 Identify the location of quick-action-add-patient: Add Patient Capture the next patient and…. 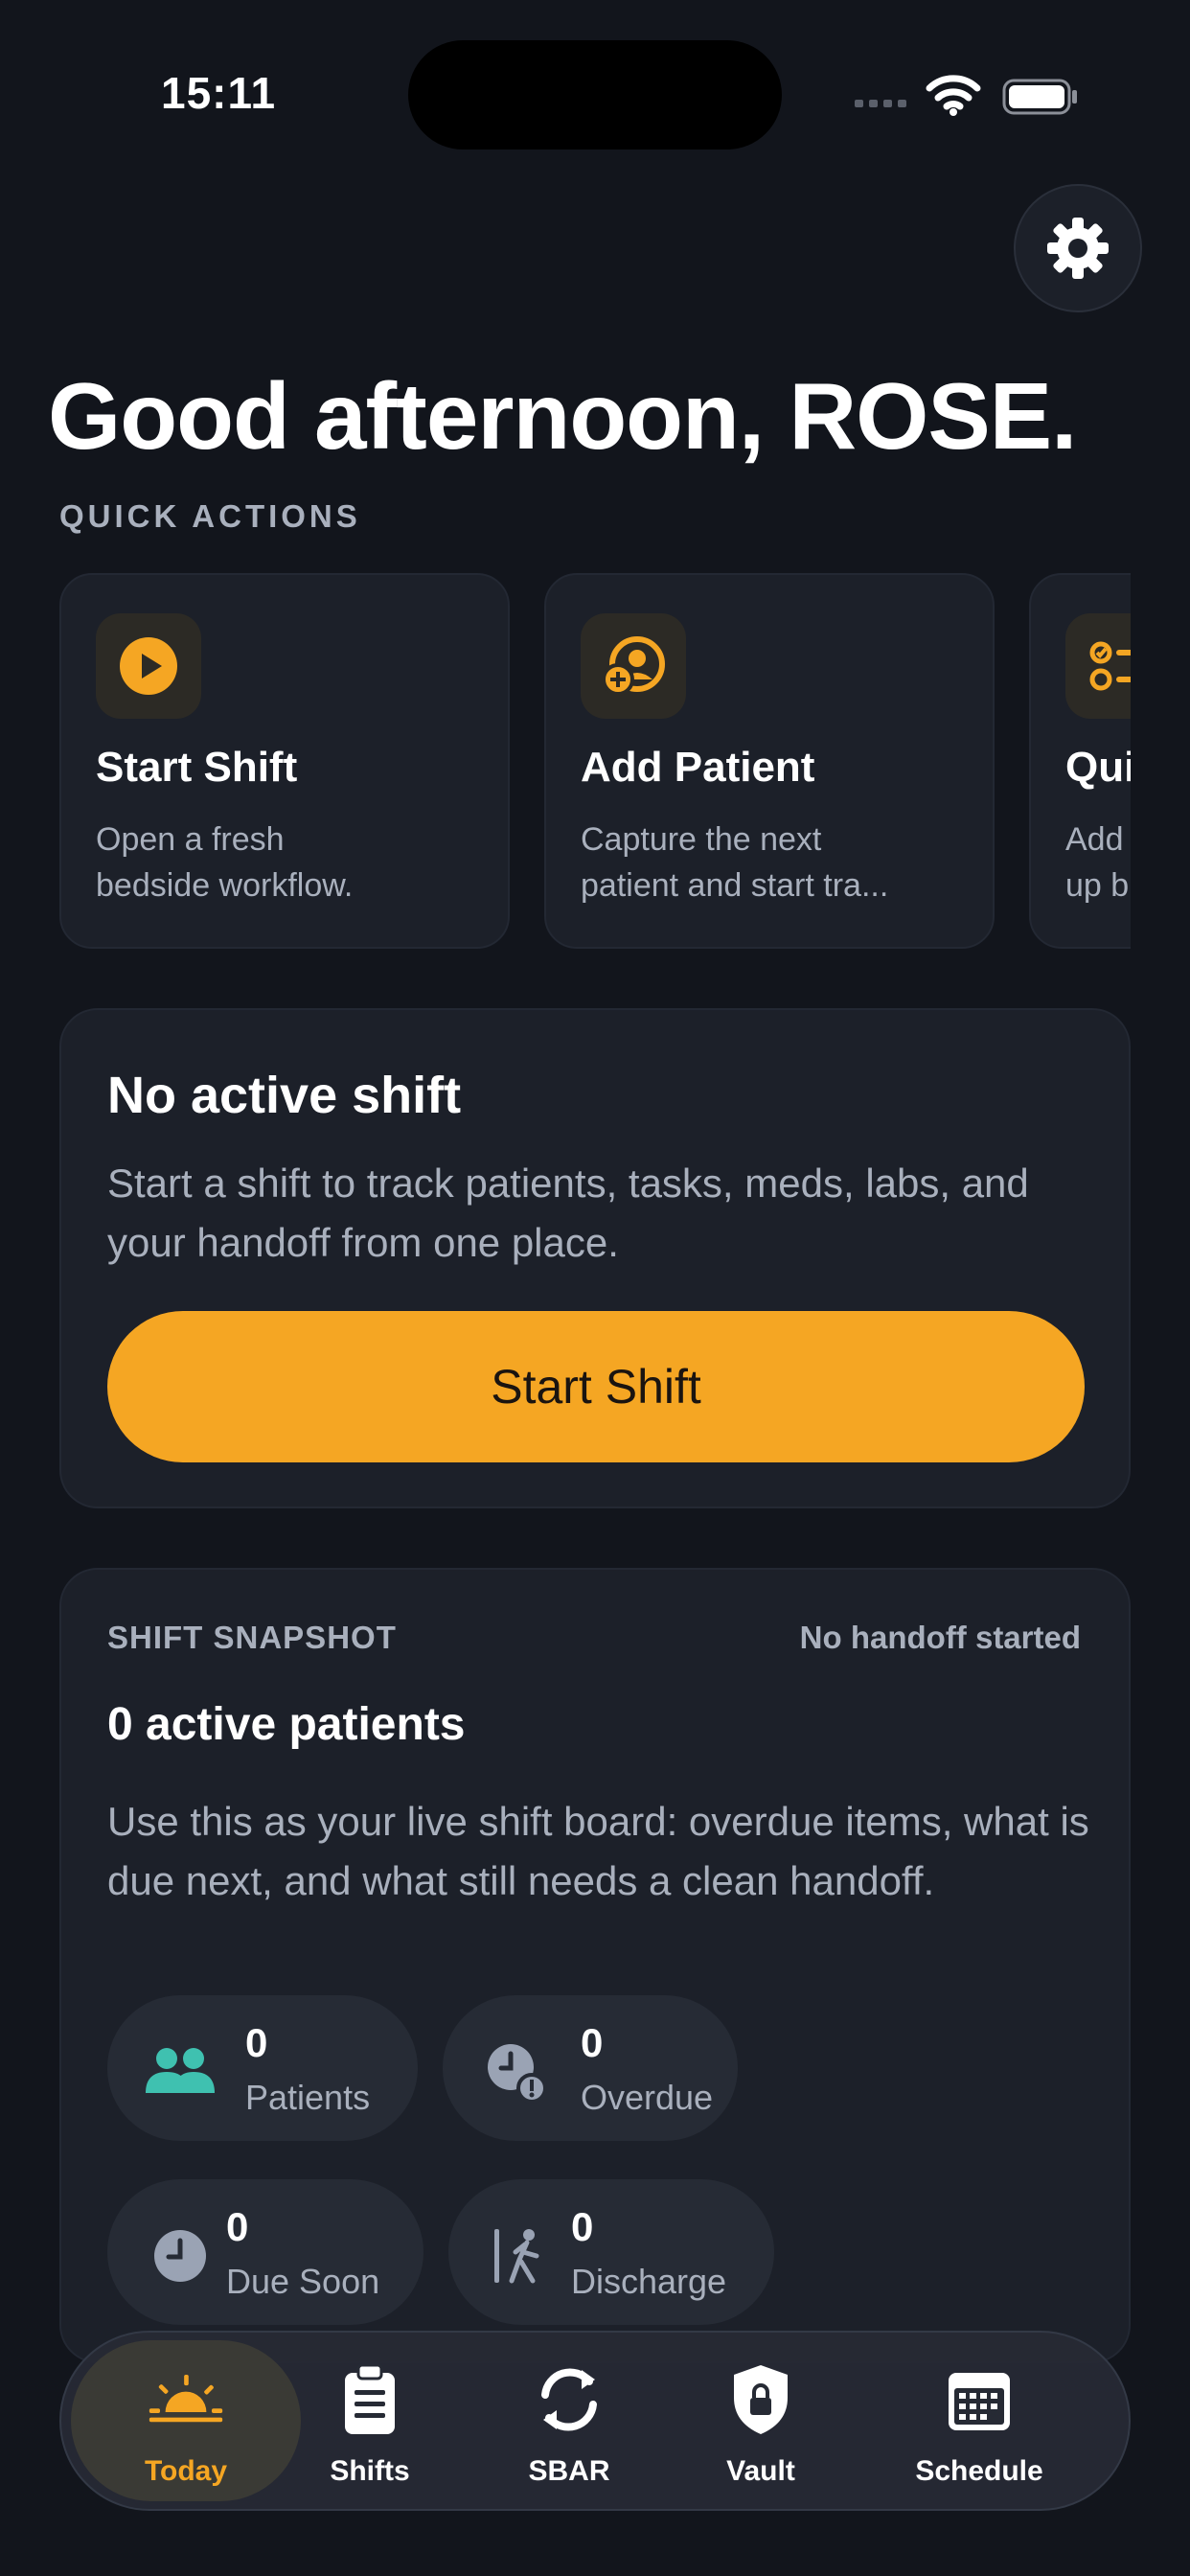
(770, 761).